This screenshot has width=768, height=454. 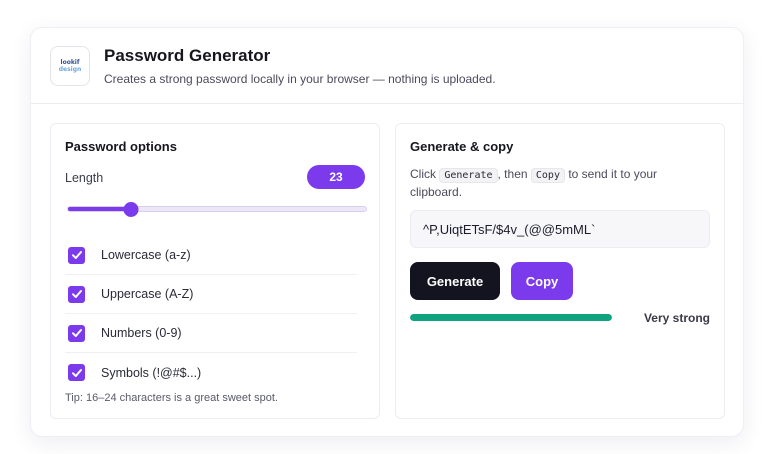 I want to click on length-slider-thumb, so click(x=131, y=209).